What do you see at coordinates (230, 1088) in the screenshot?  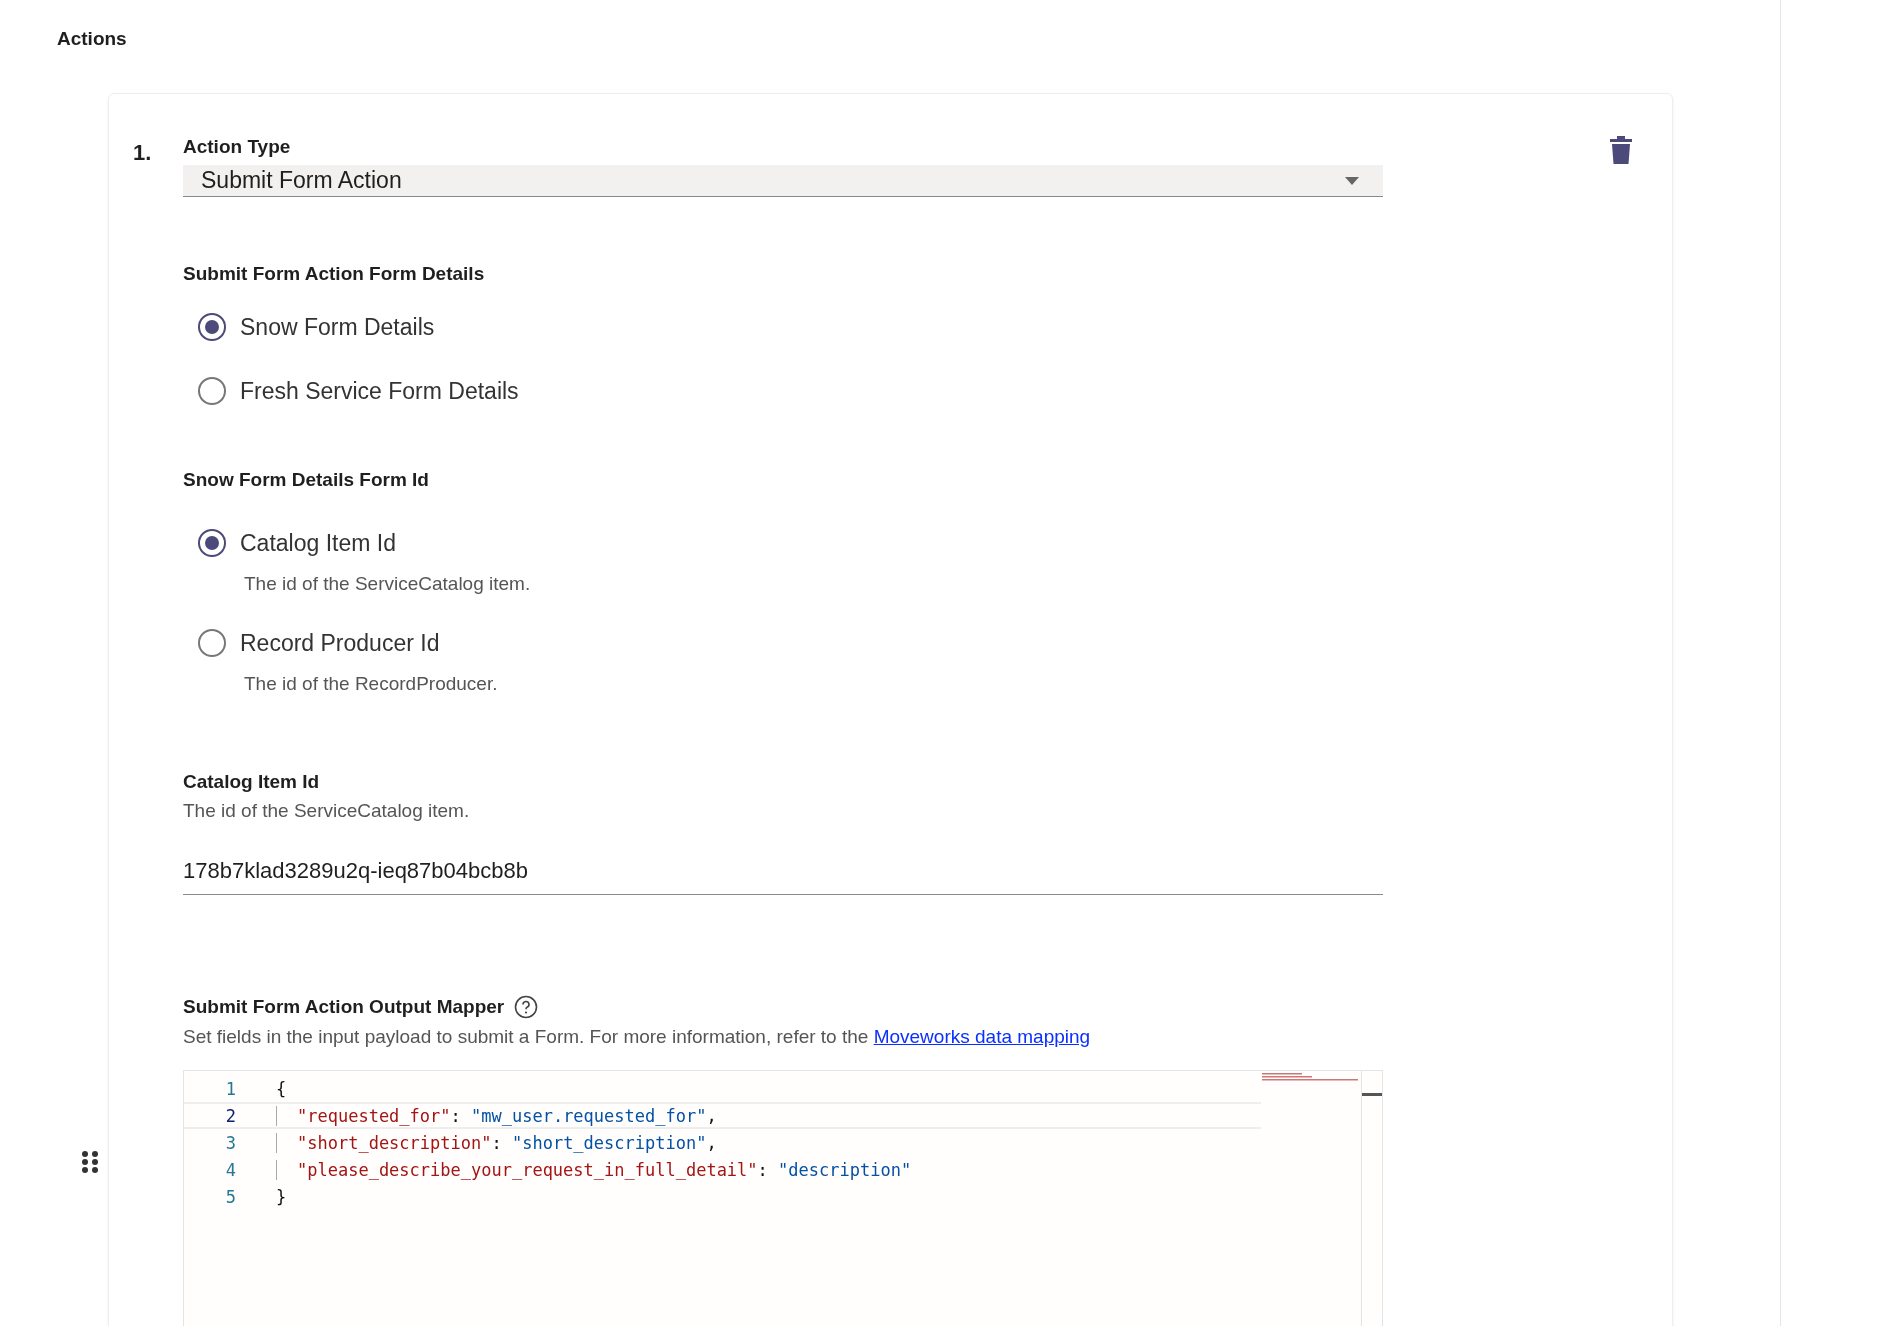 I see `line-number: 1` at bounding box center [230, 1088].